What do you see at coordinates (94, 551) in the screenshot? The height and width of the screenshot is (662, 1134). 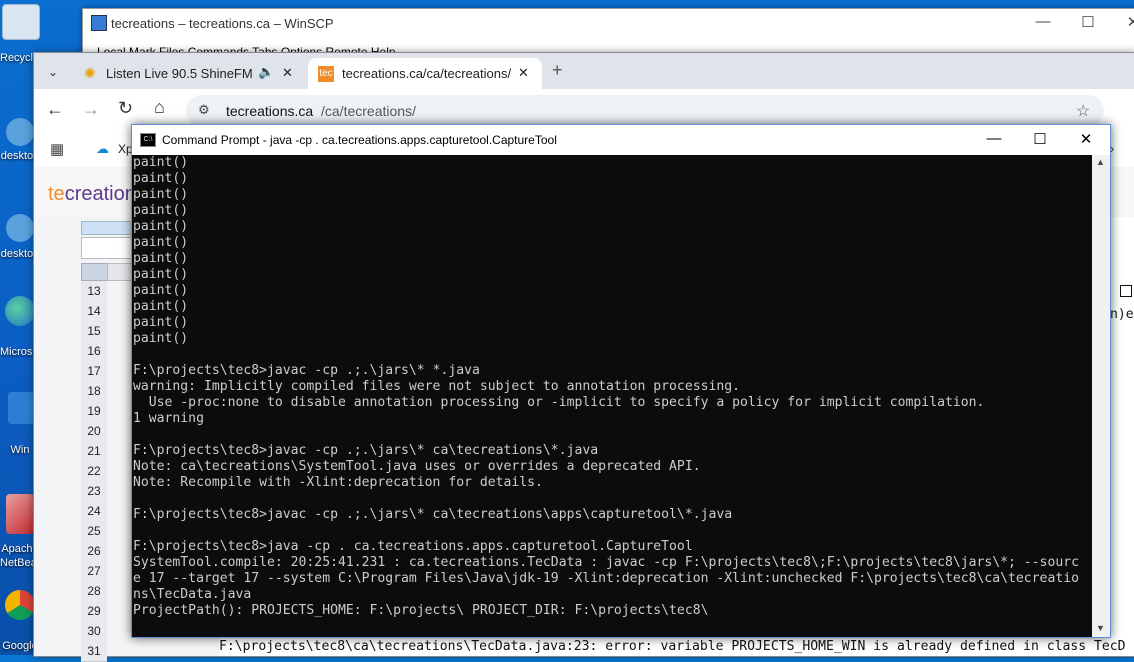 I see `row-header: 26` at bounding box center [94, 551].